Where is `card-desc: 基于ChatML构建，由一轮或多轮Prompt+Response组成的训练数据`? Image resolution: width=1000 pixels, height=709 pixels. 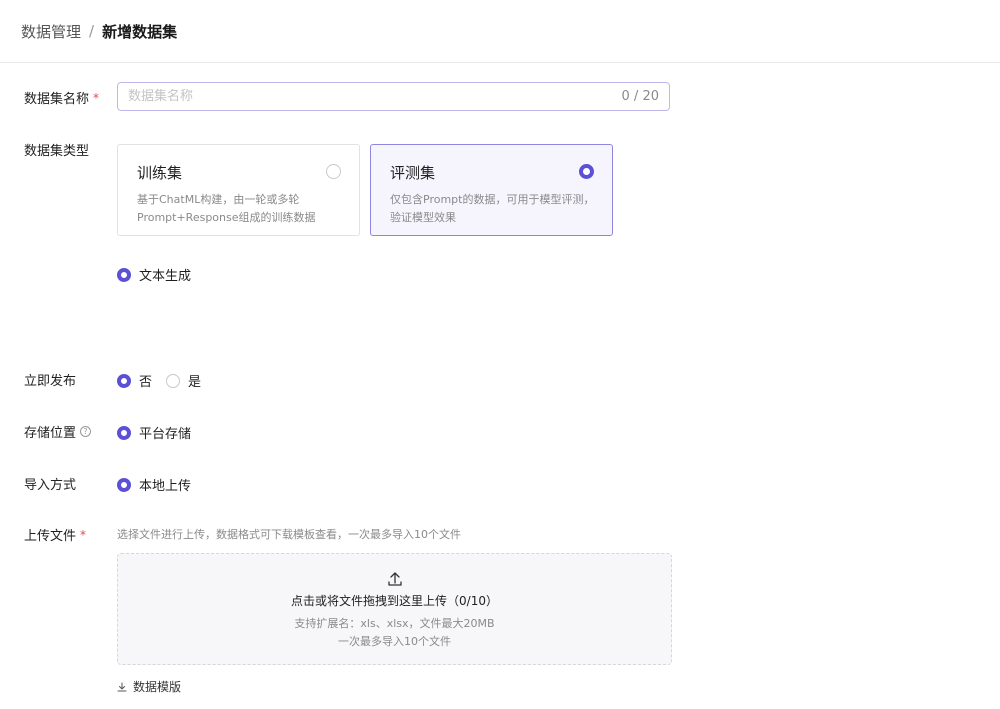
card-desc: 基于ChatML构建，由一轮或多轮Prompt+Response组成的训练数据 is located at coordinates (226, 208).